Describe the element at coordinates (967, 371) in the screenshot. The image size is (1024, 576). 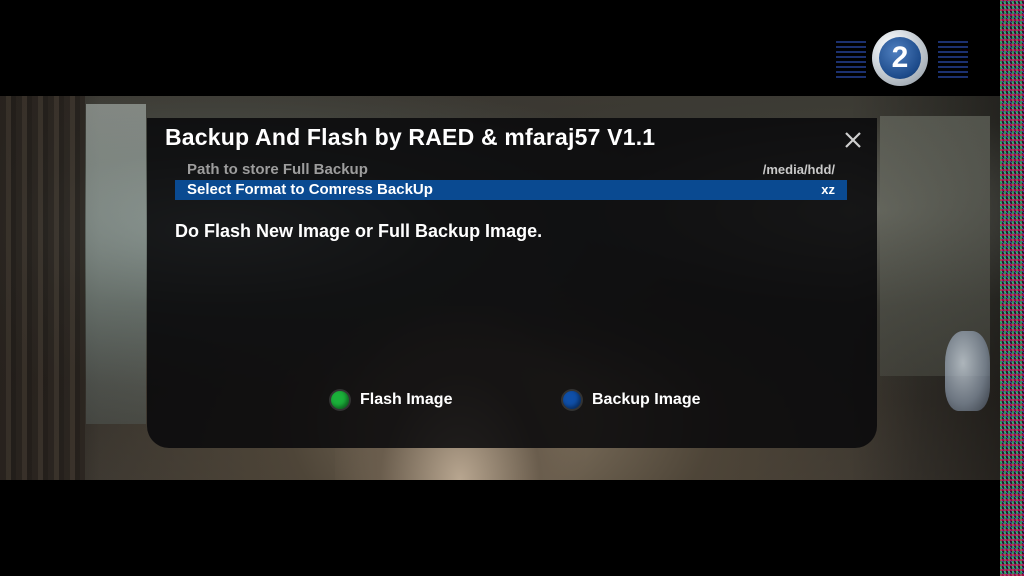
I see `background-vase` at that location.